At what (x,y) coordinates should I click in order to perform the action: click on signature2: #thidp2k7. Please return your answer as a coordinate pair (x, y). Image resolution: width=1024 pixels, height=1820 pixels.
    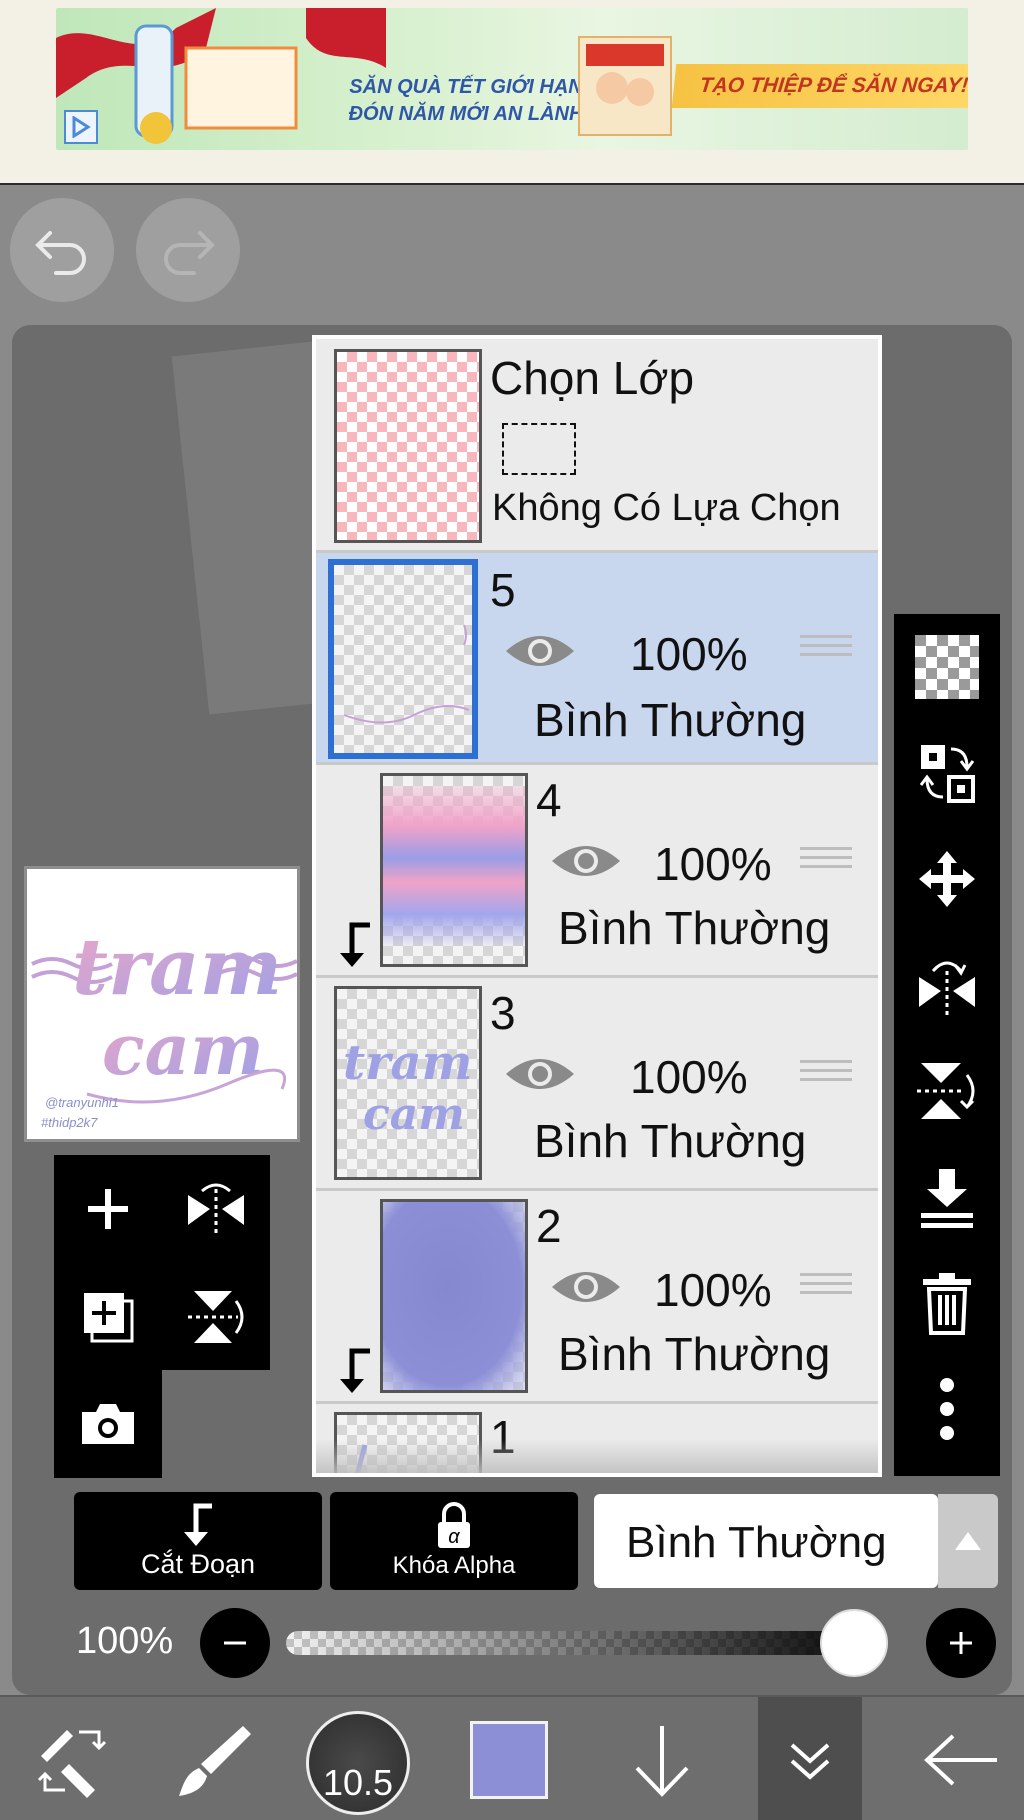
    Looking at the image, I should click on (69, 1122).